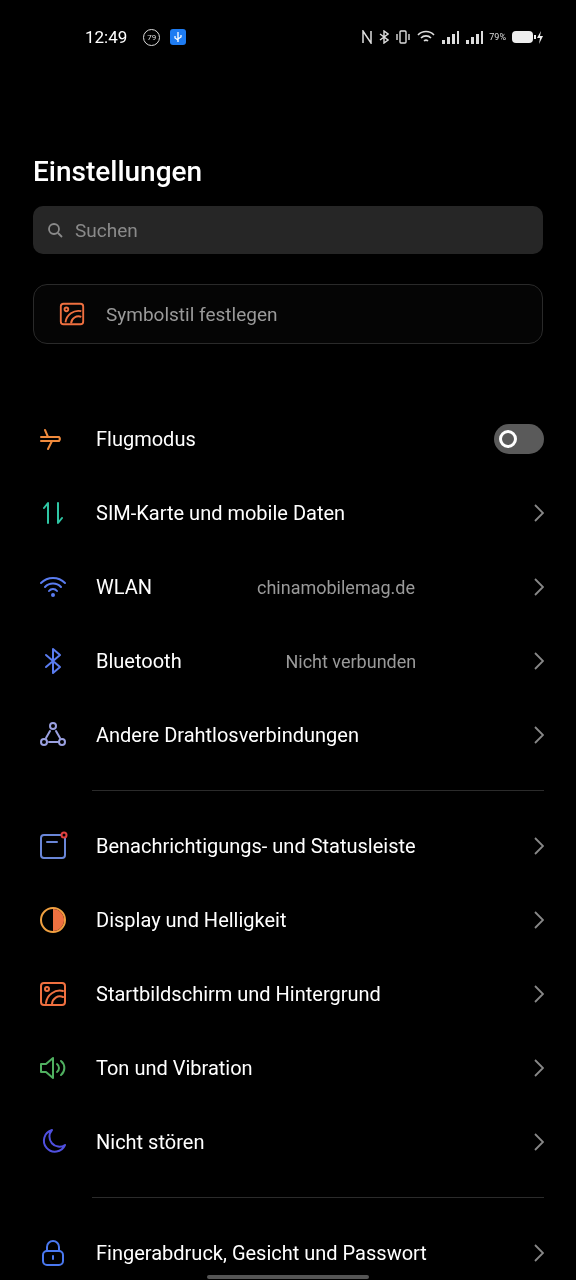 Image resolution: width=576 pixels, height=1280 pixels. I want to click on row-label: WLAN, so click(124, 587).